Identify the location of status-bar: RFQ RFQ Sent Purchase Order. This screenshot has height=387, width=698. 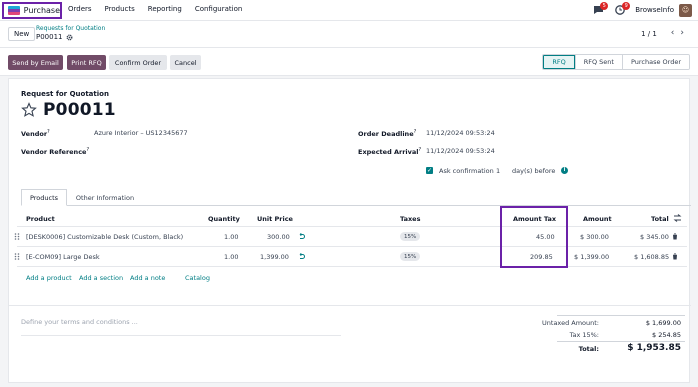
(616, 62).